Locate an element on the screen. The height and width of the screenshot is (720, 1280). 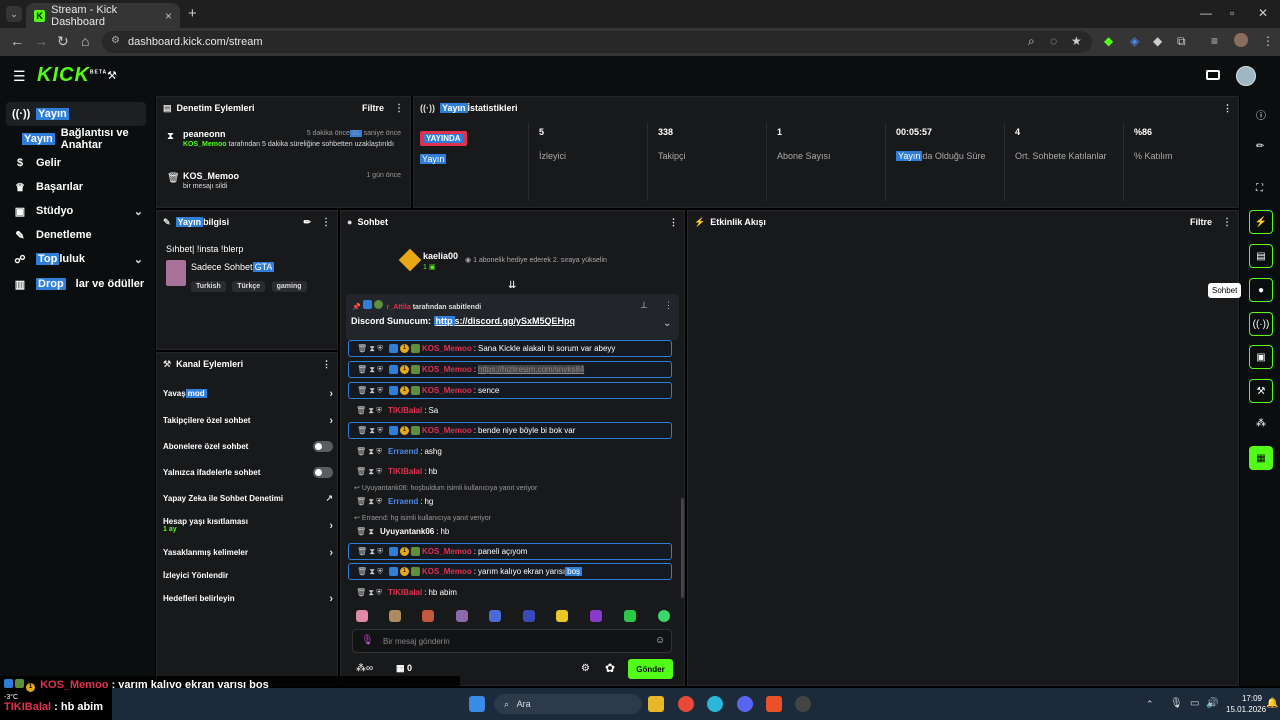
chat-message: 🗑 ⧗ ⛨ TIKIBalal: hb abim is located at coordinates (510, 592).